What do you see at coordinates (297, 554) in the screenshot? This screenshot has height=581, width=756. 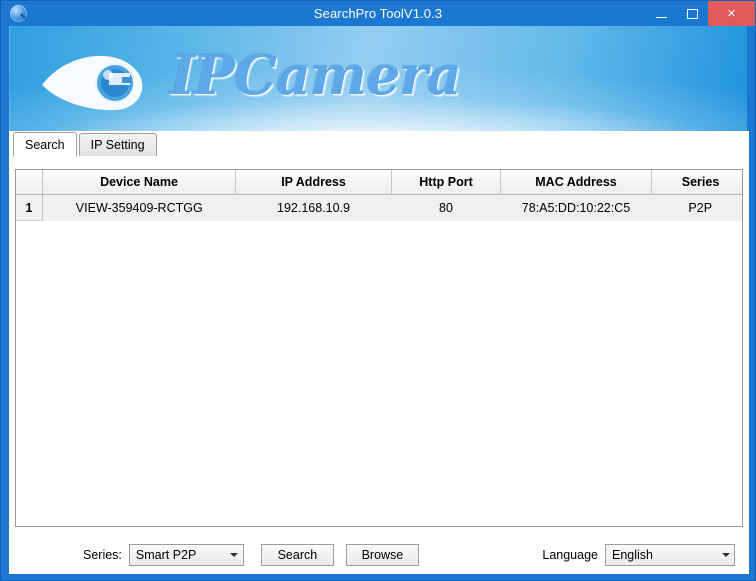 I see `search-button: Search` at bounding box center [297, 554].